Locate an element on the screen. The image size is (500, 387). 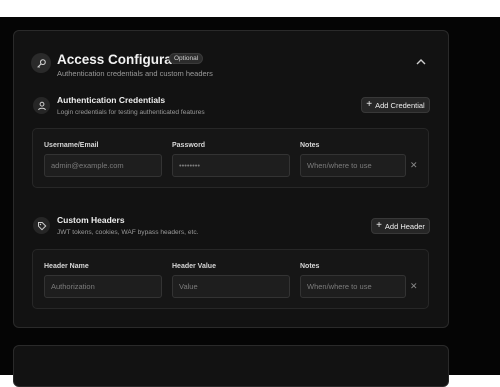
password-input: •••••••• is located at coordinates (231, 165).